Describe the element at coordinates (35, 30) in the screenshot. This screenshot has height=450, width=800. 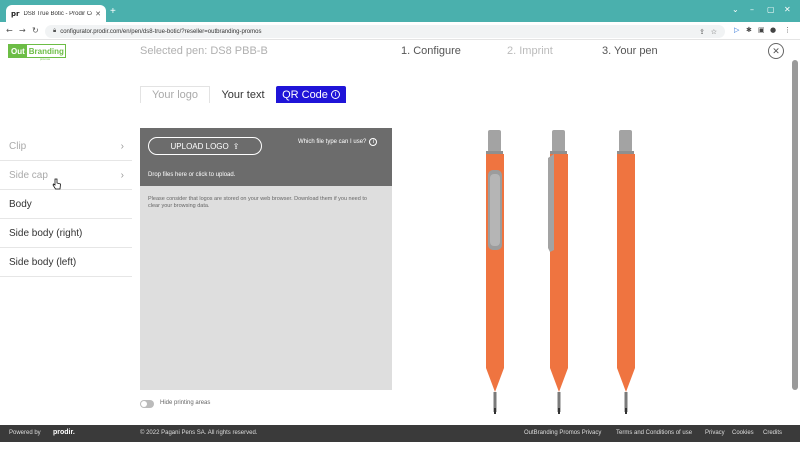
I see `reload-icon: ↻` at that location.